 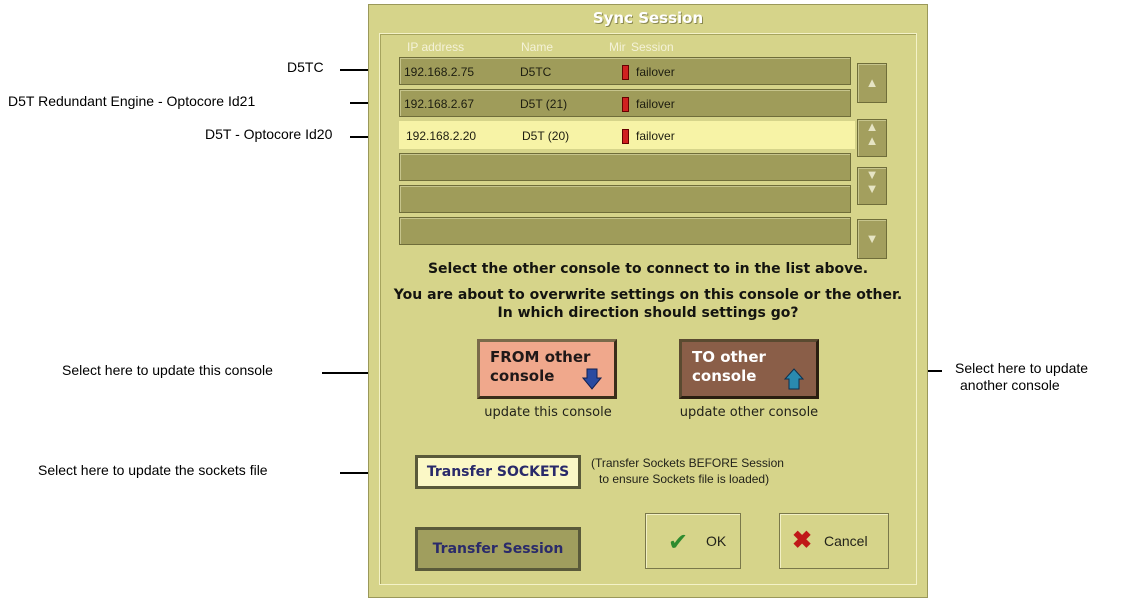 I want to click on page-up-icon: ▲ ▲, so click(x=872, y=138).